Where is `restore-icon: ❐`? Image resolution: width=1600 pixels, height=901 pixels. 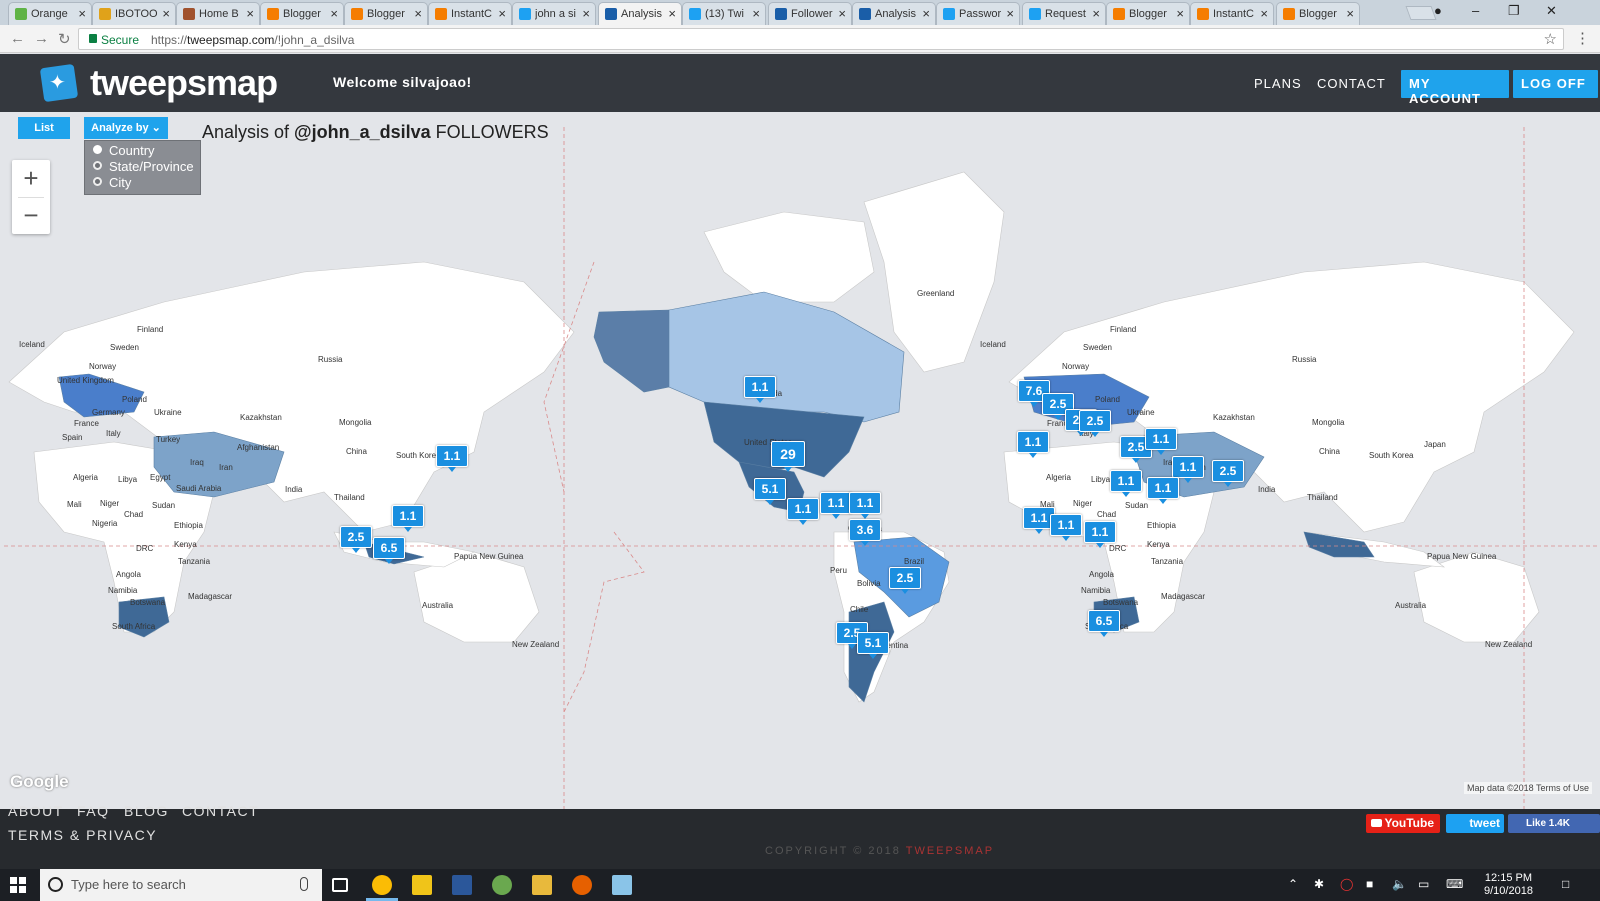
restore-icon: ❐ is located at coordinates (1514, 11).